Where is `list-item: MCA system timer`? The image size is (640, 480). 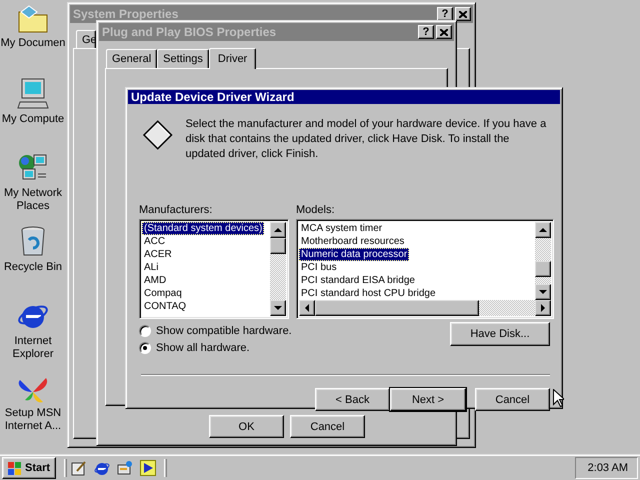
list-item: MCA system timer is located at coordinates (341, 228).